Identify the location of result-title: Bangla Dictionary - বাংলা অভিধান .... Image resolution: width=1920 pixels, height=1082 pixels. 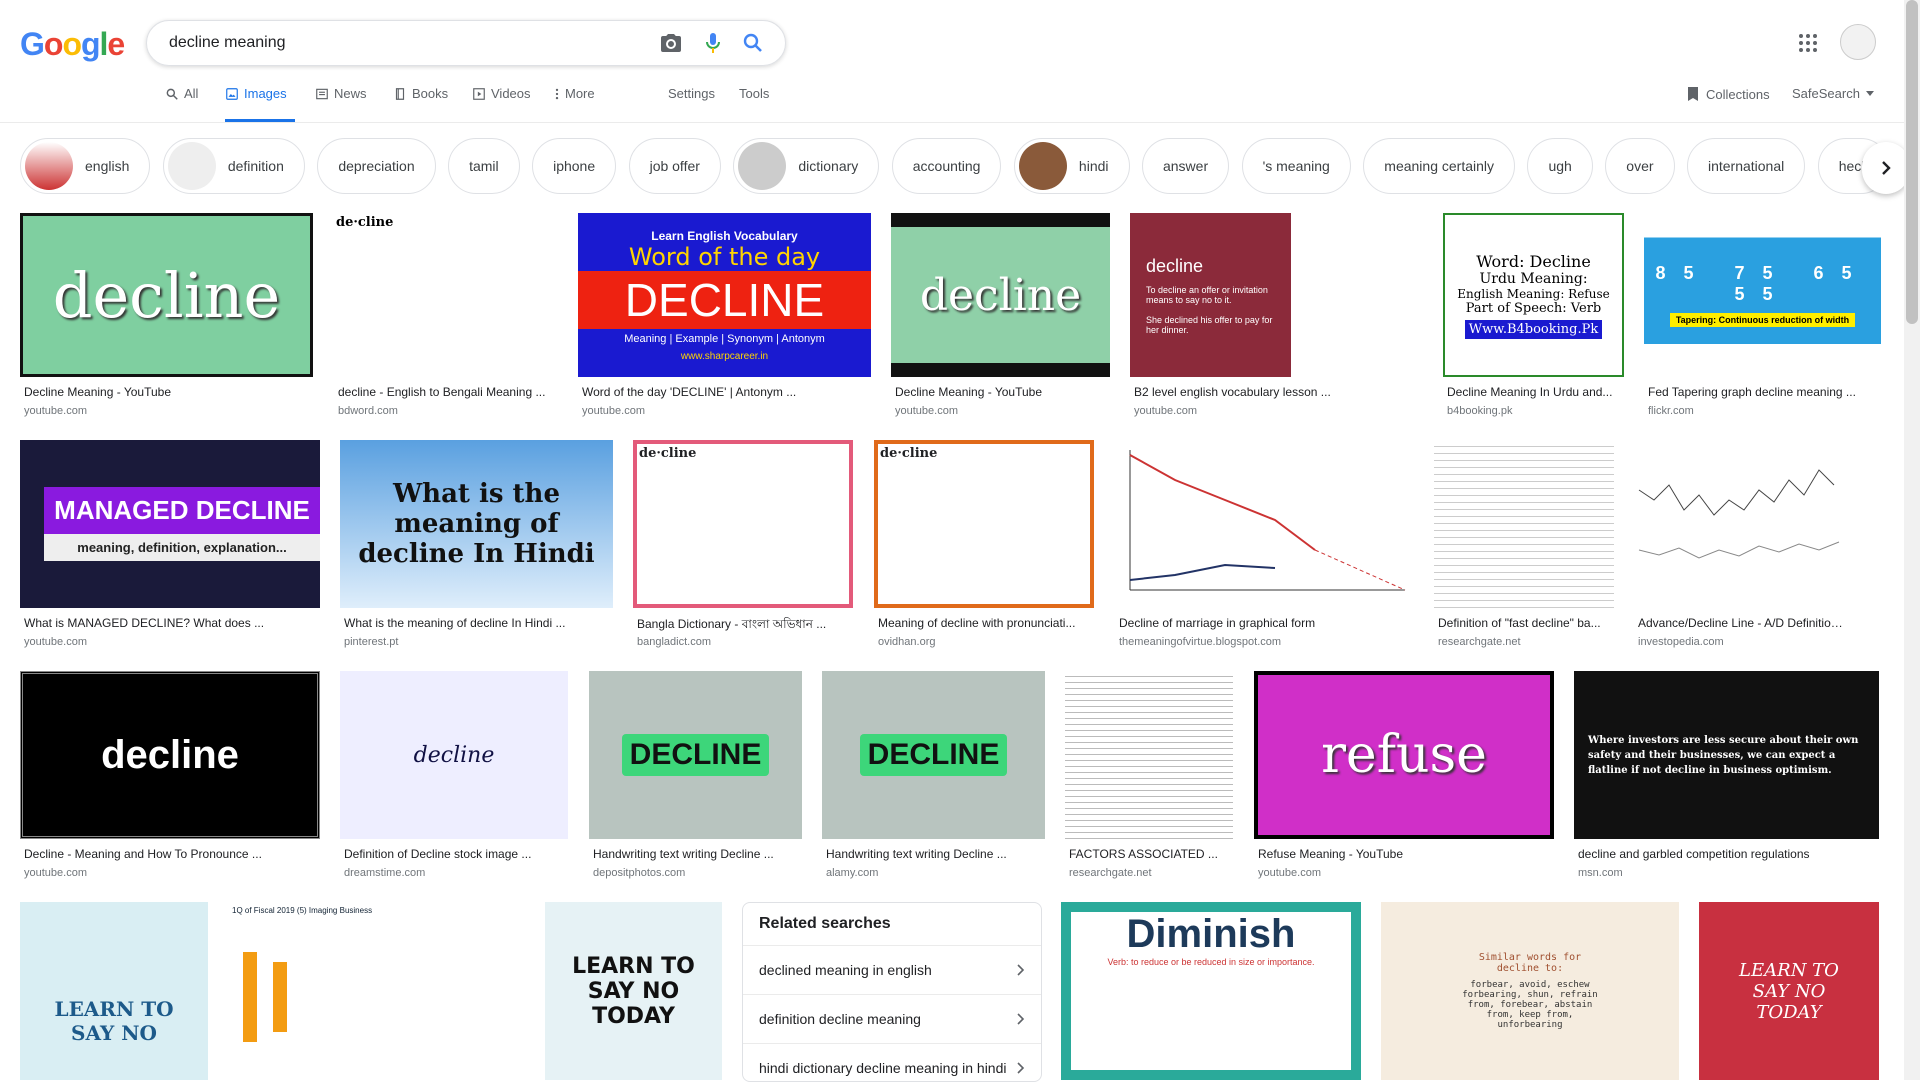
(747, 626).